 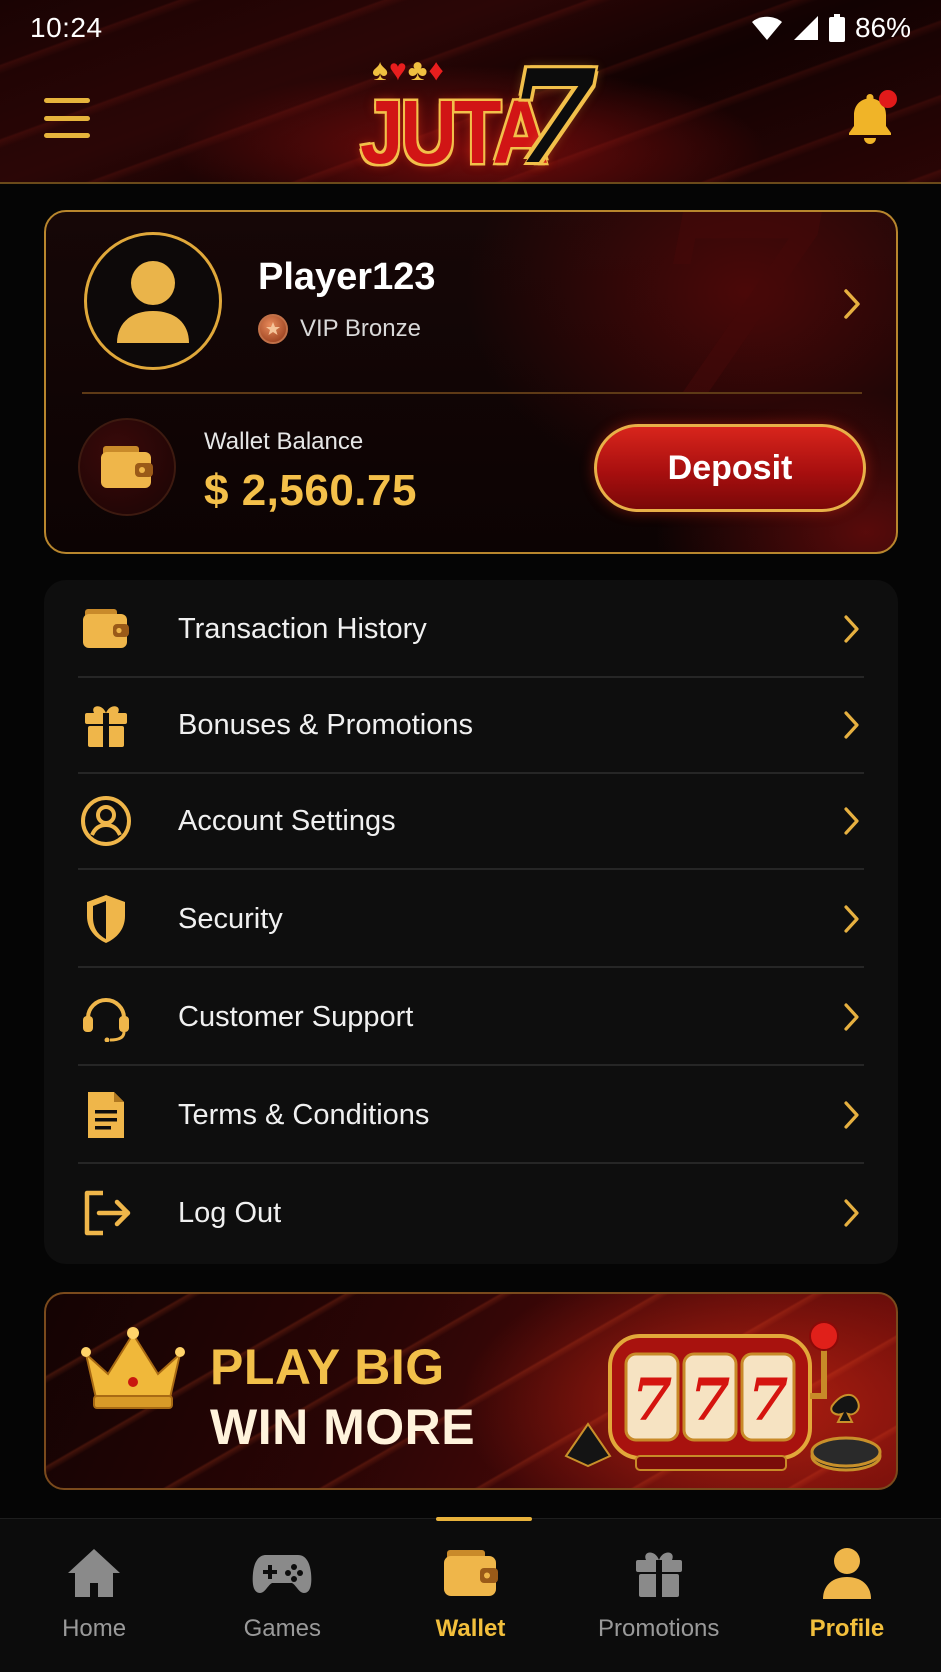 What do you see at coordinates (470, 28) in the screenshot?
I see `status-bar: 10:24 86%` at bounding box center [470, 28].